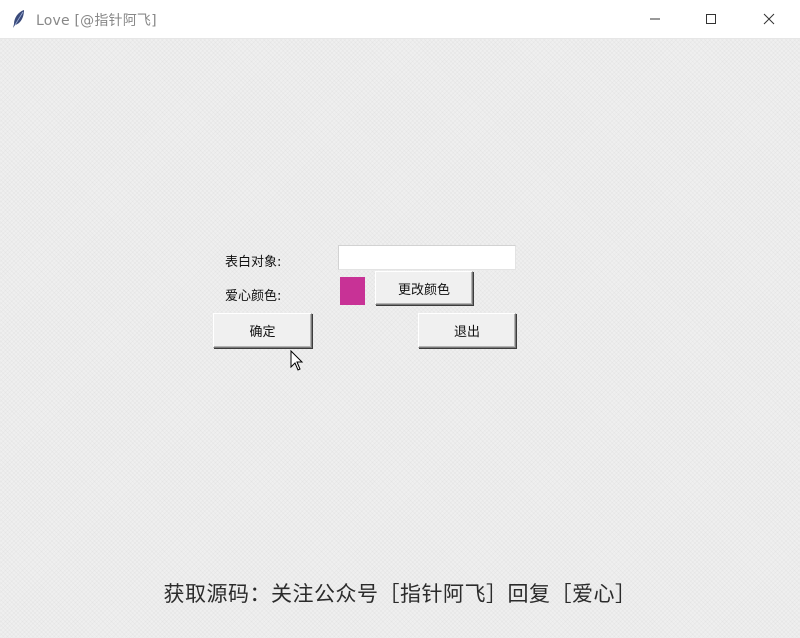 The height and width of the screenshot is (638, 800). I want to click on target-input, so click(427, 257).